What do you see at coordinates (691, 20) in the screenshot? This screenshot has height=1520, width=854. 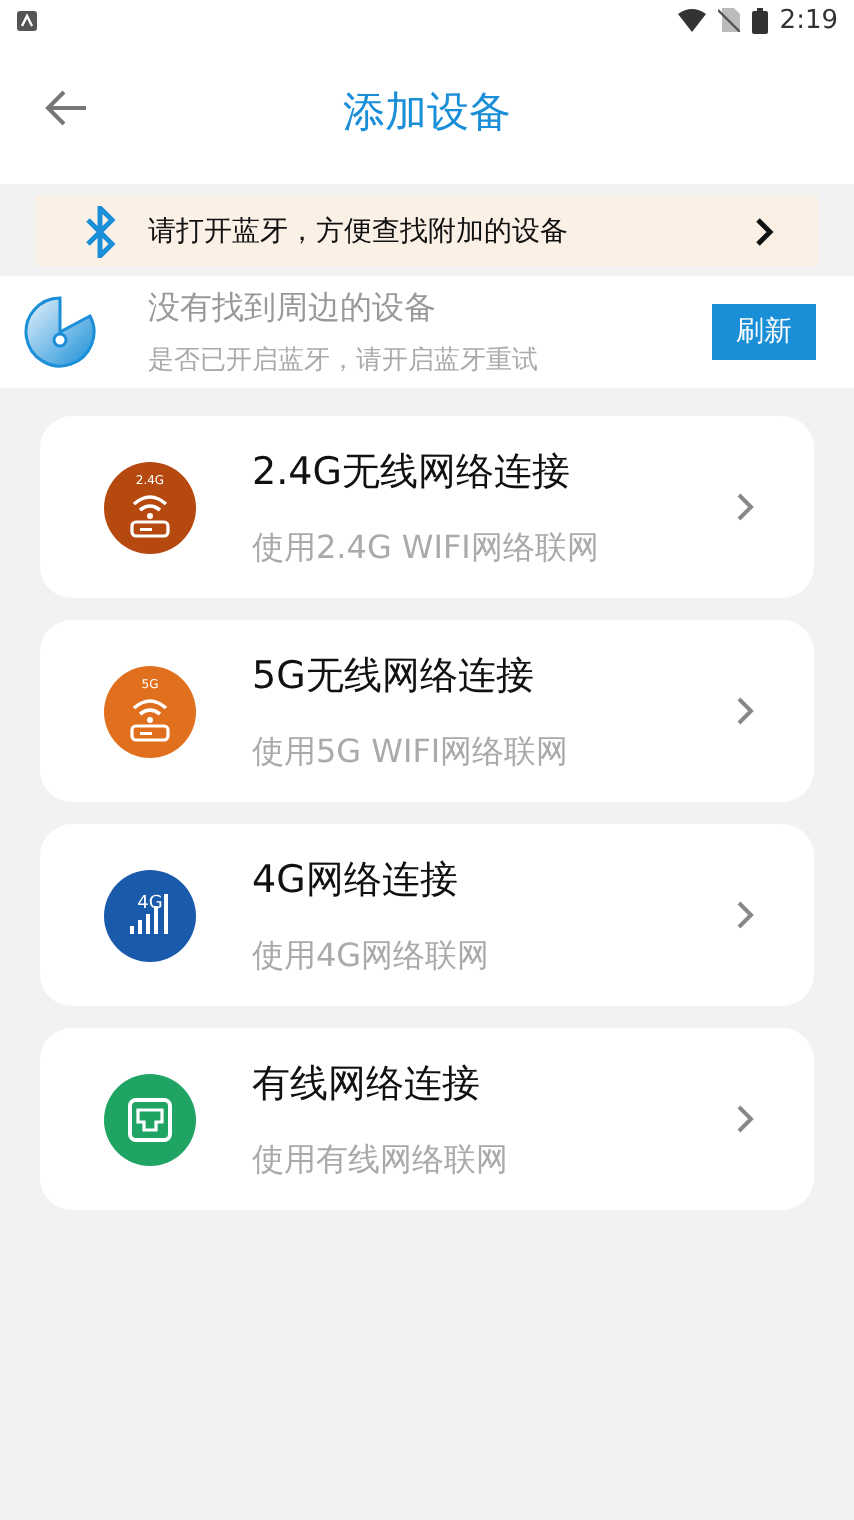 I see `wifi-icon` at bounding box center [691, 20].